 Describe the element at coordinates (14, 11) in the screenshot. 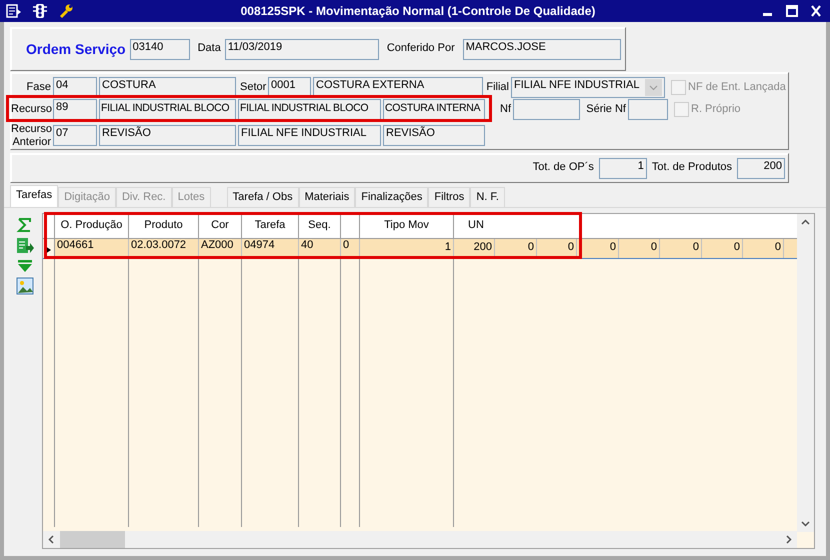

I see `menu-icon` at that location.